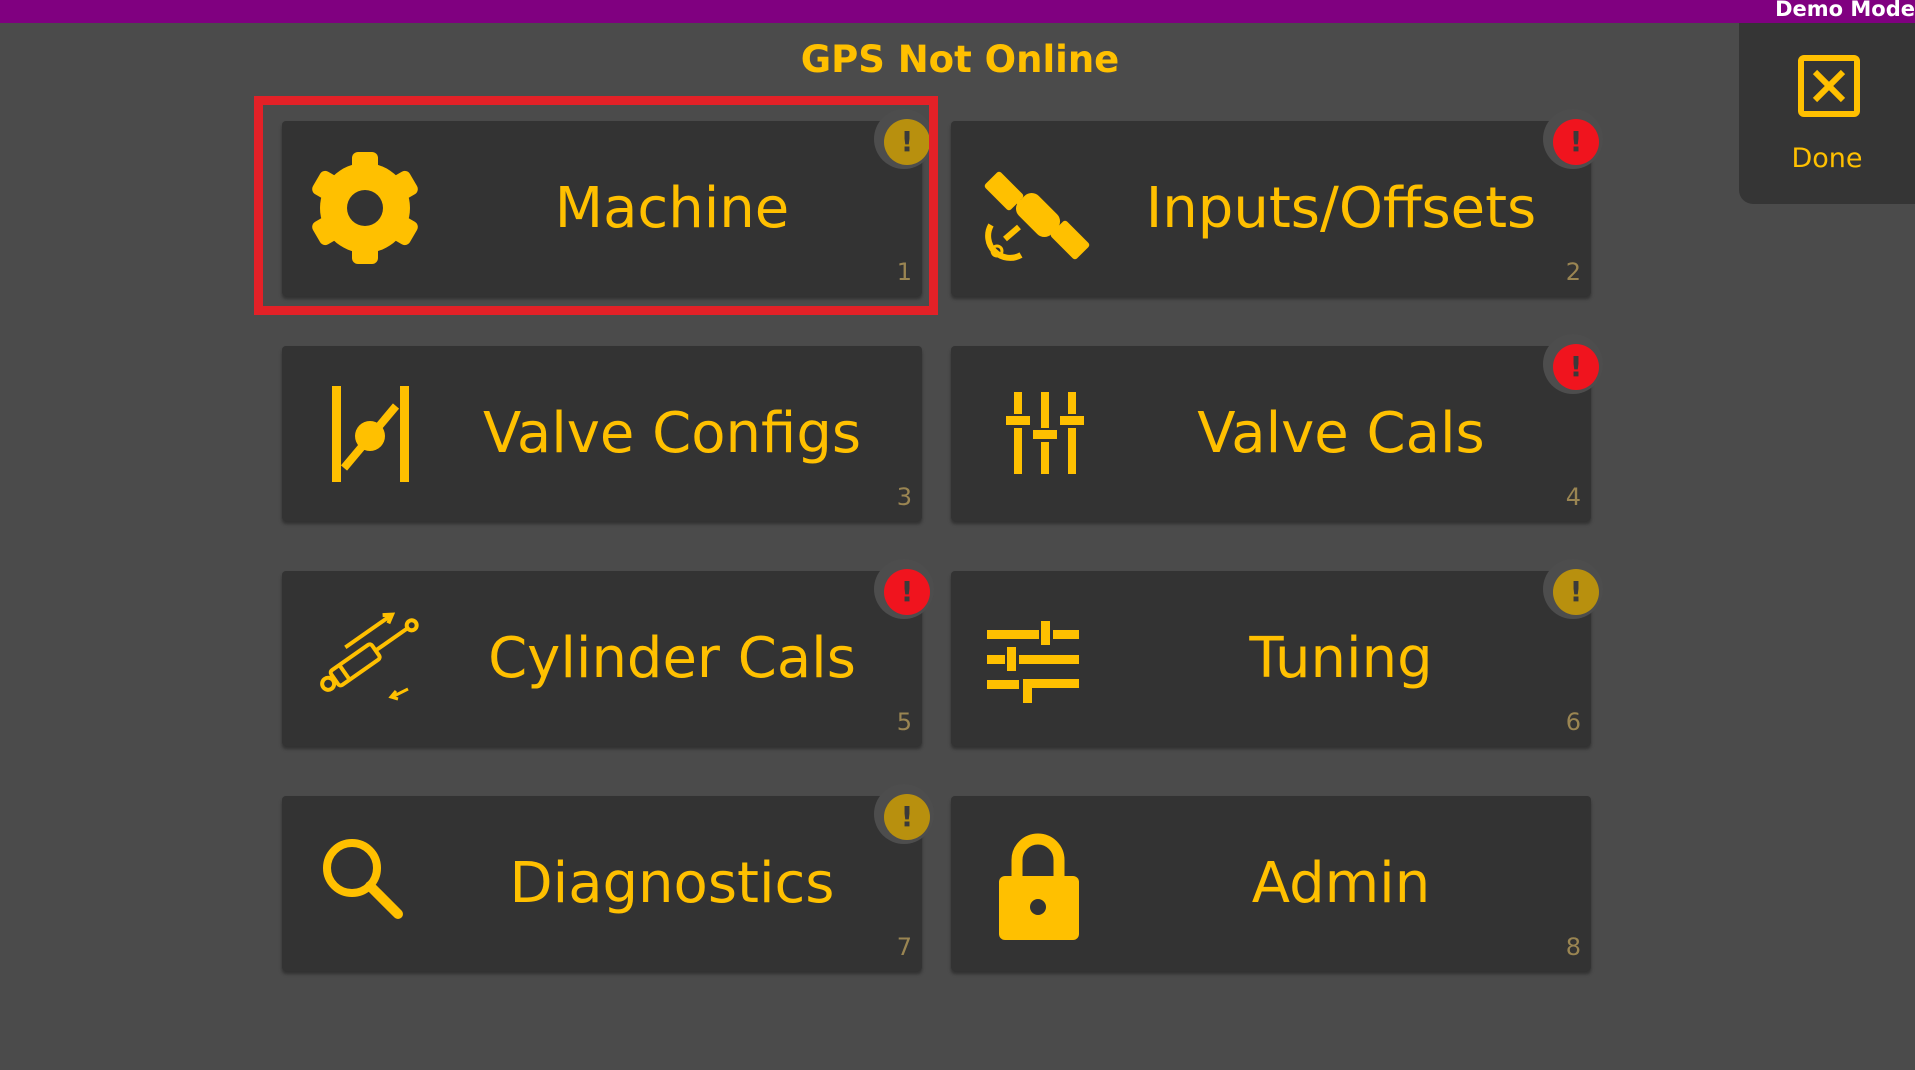  What do you see at coordinates (904, 497) in the screenshot?
I see `tile-number: 3` at bounding box center [904, 497].